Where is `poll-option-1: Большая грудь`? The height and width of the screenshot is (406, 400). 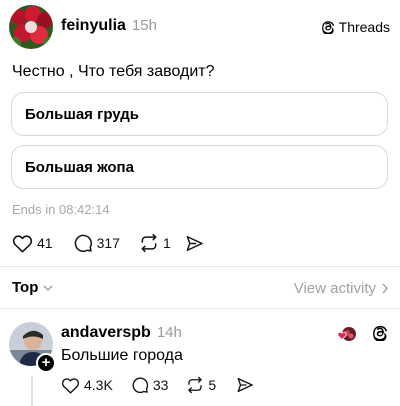
poll-option-1: Большая грудь is located at coordinates (199, 114).